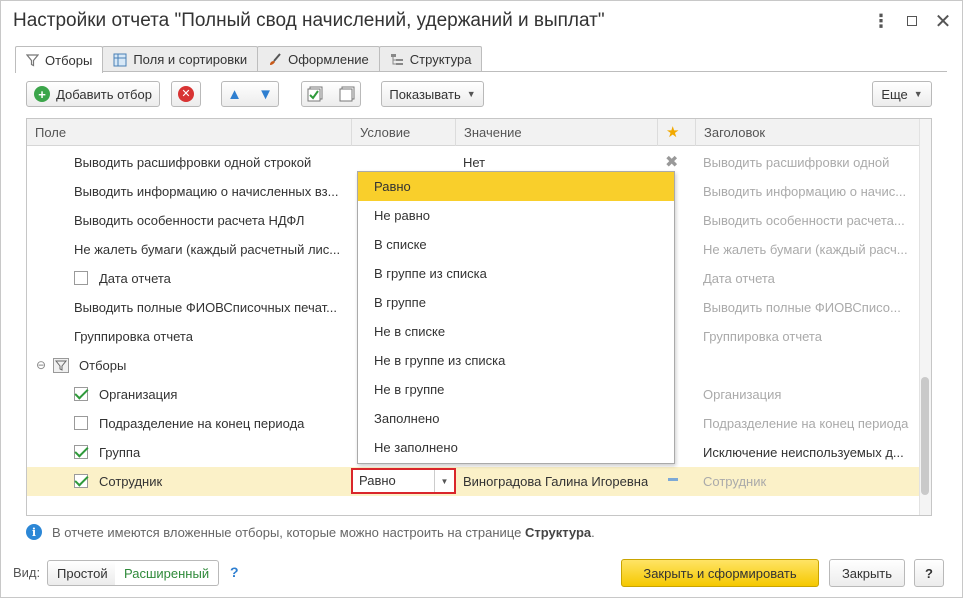  I want to click on tab-structure: Структура, so click(430, 59).